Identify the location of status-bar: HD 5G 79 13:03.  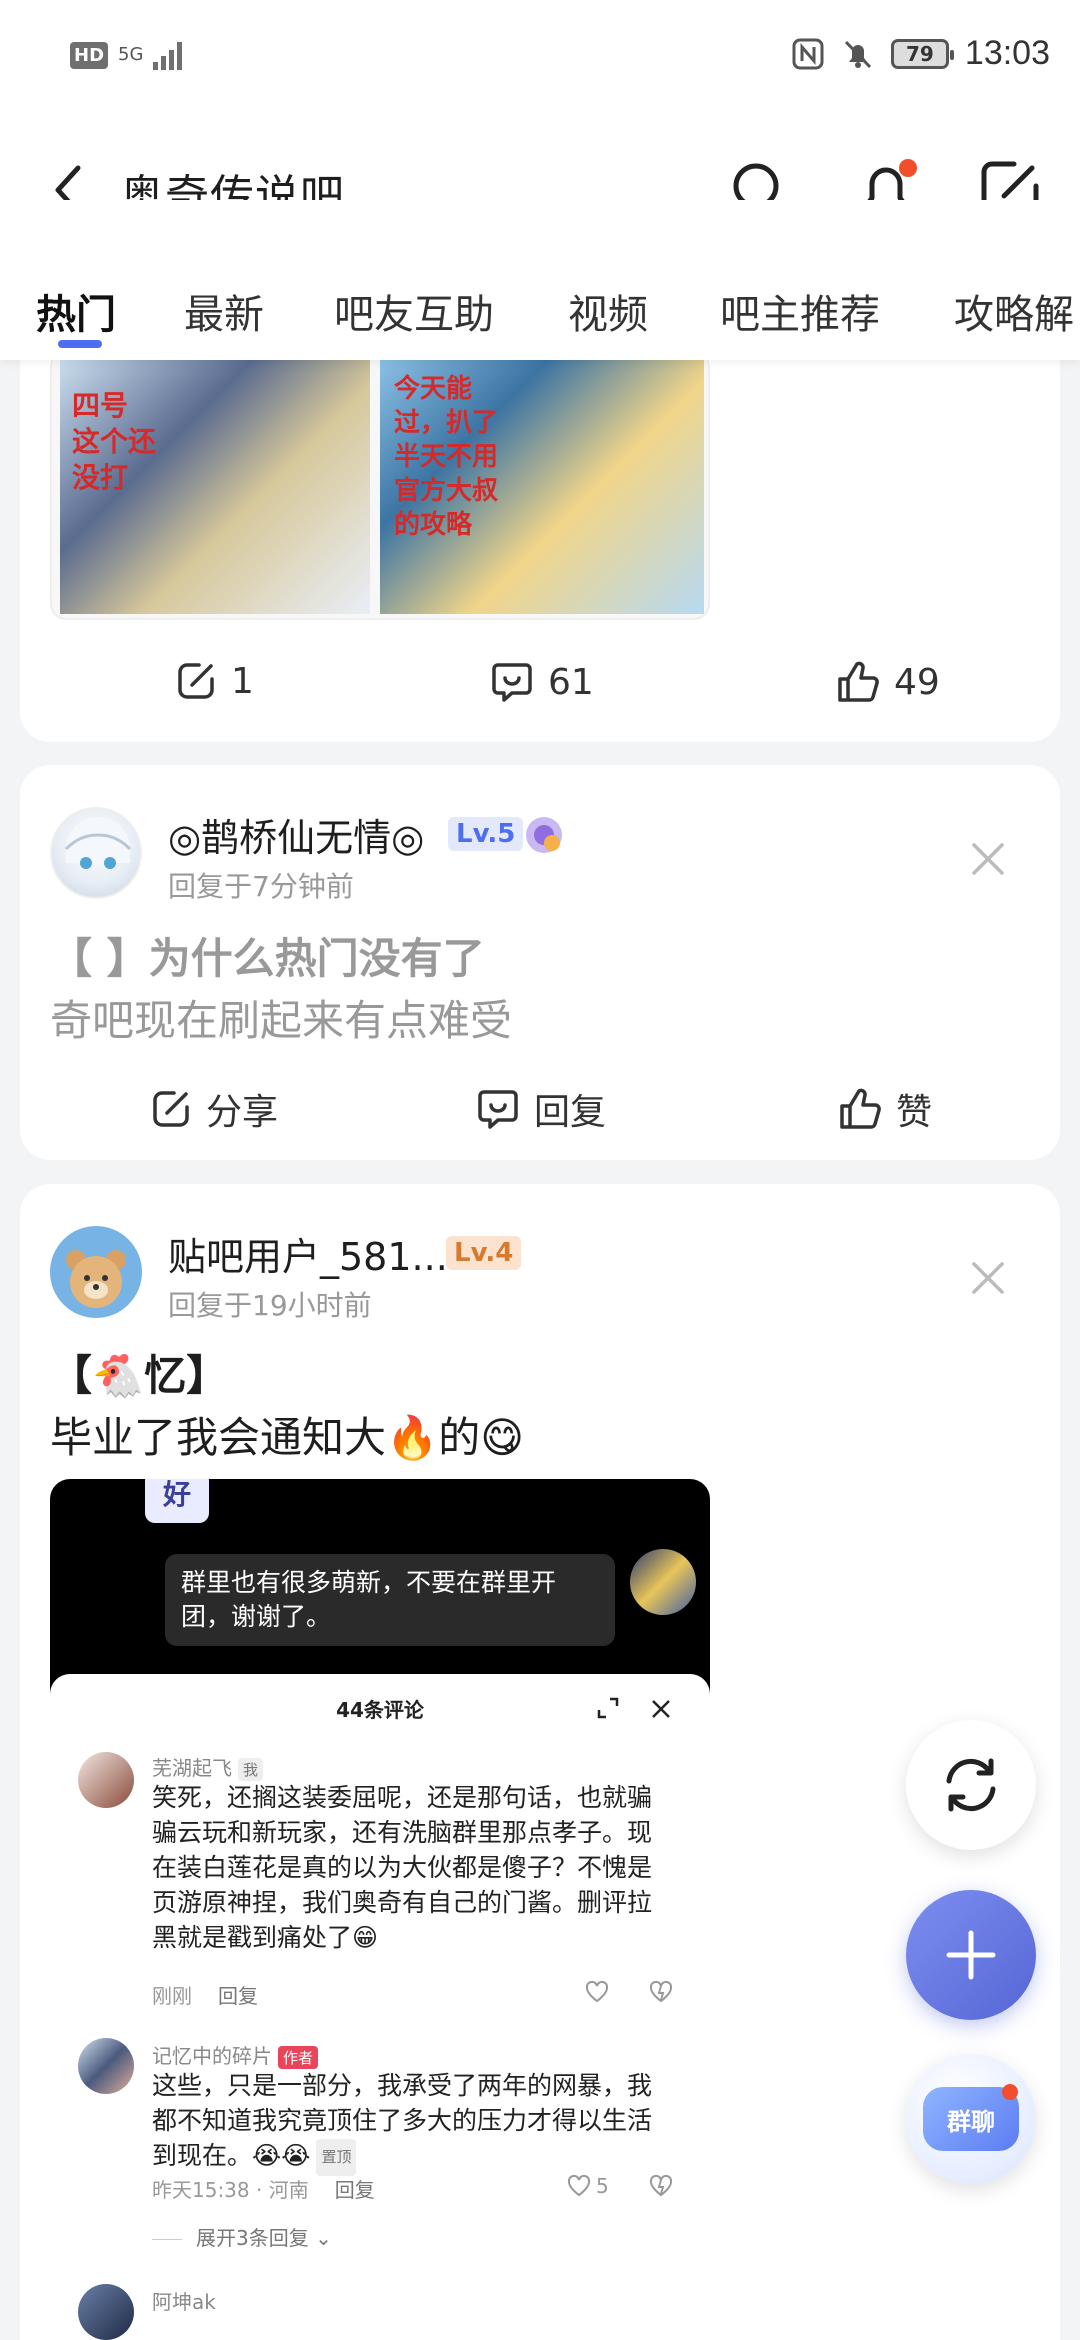
(540, 60).